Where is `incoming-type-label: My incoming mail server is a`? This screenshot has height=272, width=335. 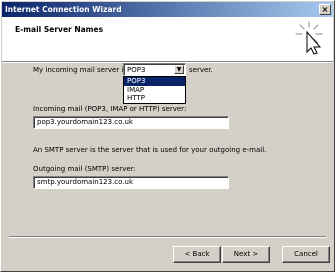
incoming-type-label: My incoming mail server is a is located at coordinates (83, 70).